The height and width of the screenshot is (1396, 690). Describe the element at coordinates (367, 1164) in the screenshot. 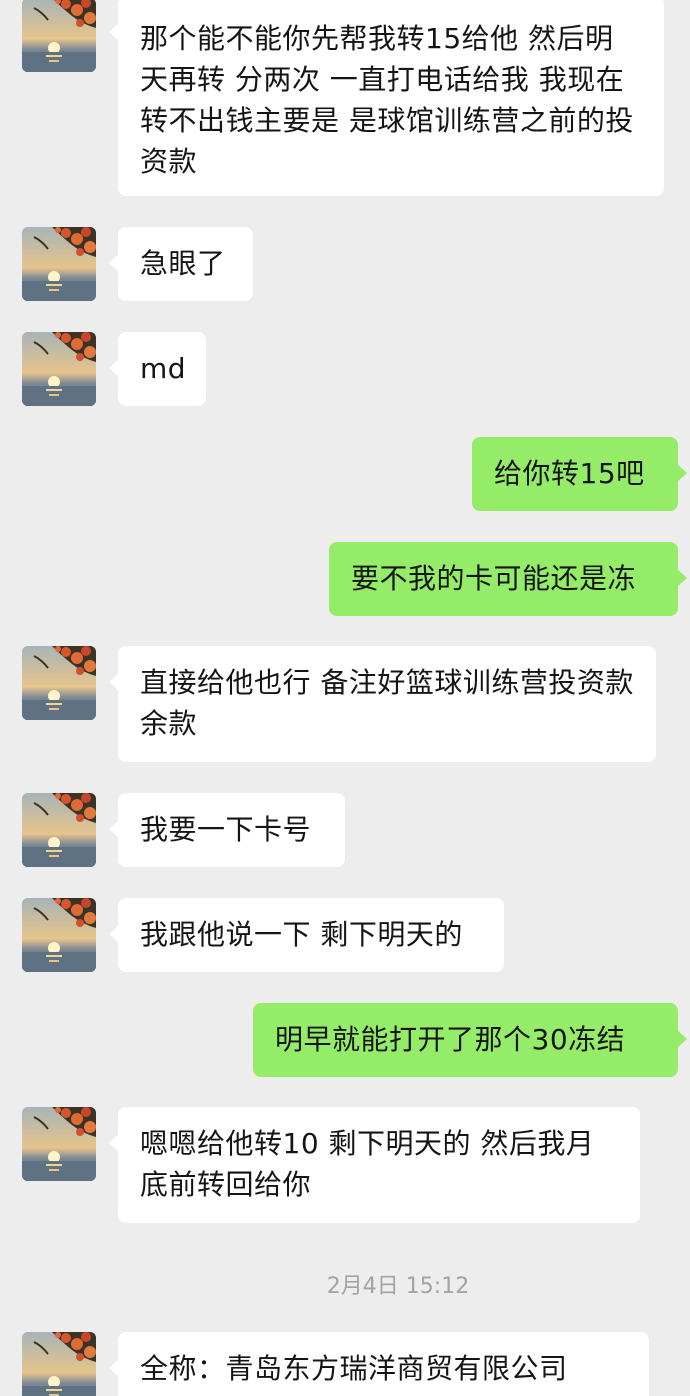

I see `message-text: 嗯嗯给他转10 剩下明天的 然后我月底前转回给你` at that location.